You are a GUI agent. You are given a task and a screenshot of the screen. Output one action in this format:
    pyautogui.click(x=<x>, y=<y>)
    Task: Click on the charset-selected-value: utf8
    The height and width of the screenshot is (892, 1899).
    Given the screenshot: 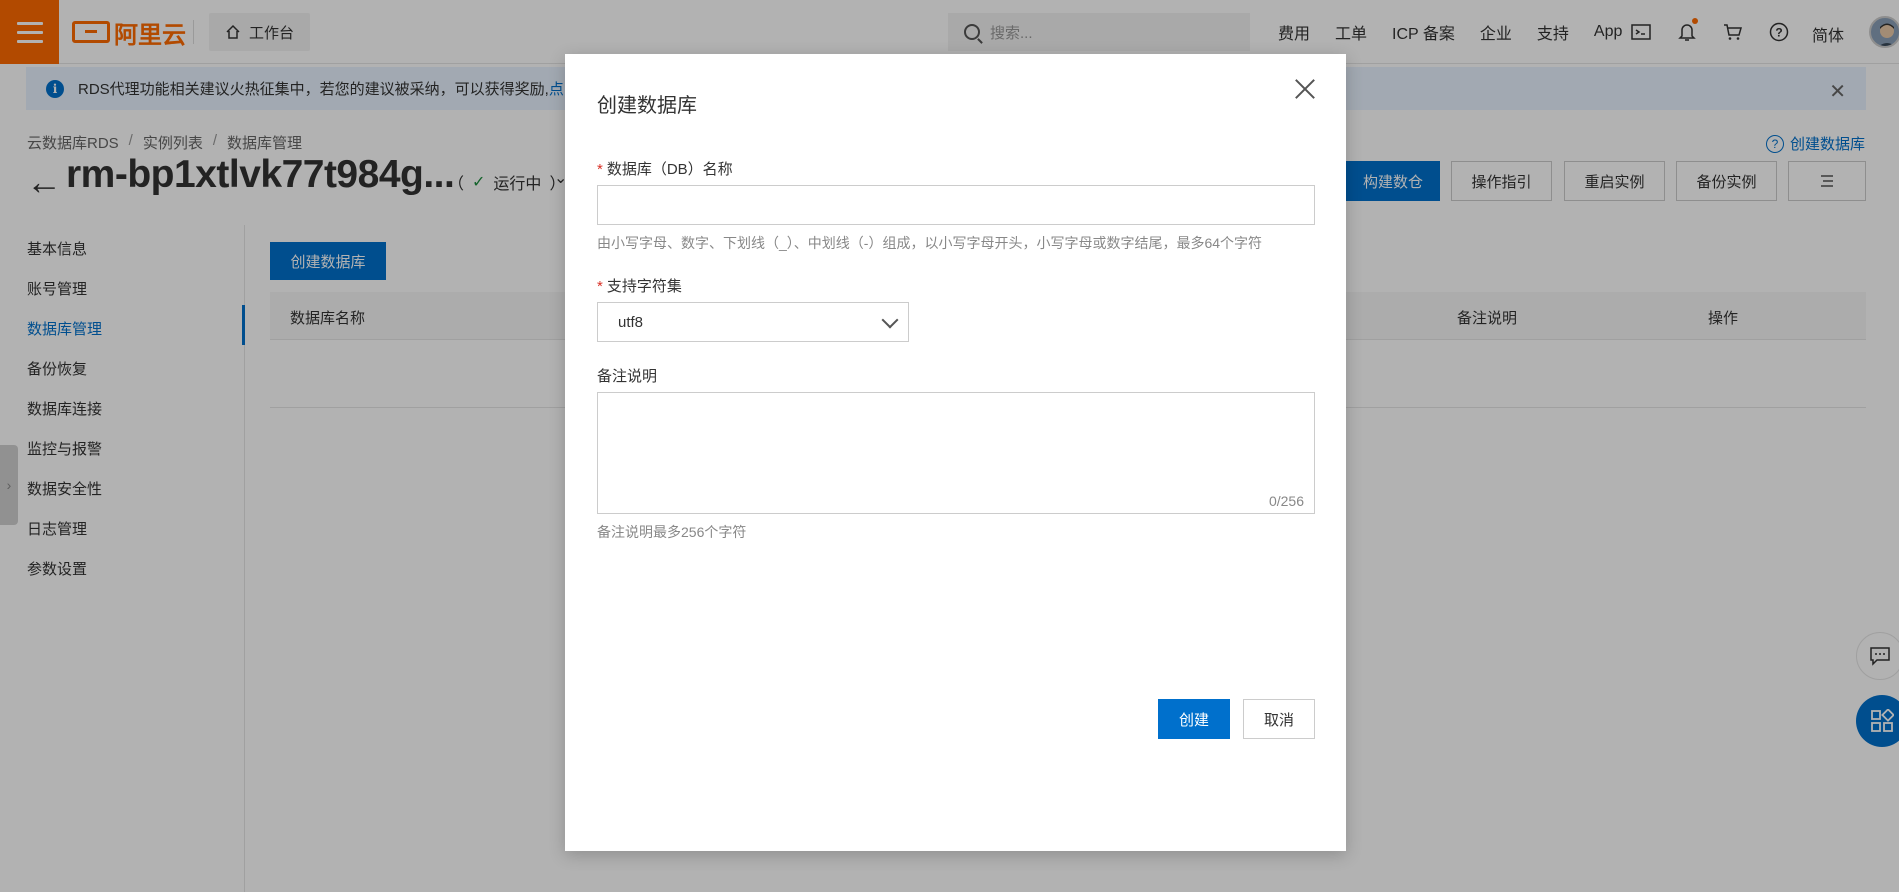 What is the action you would take?
    pyautogui.click(x=631, y=322)
    